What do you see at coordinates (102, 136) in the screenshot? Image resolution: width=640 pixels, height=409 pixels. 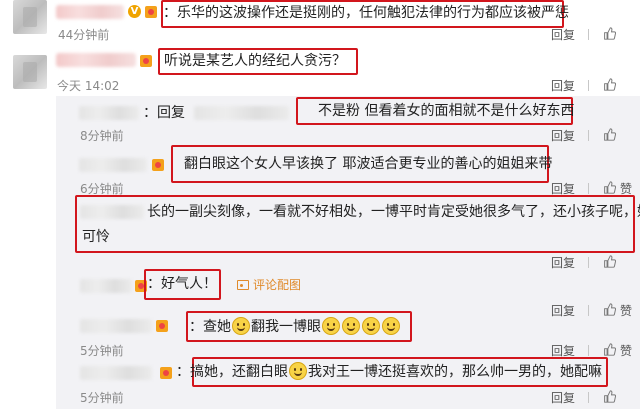 I see `reply-time: 8分钟前` at bounding box center [102, 136].